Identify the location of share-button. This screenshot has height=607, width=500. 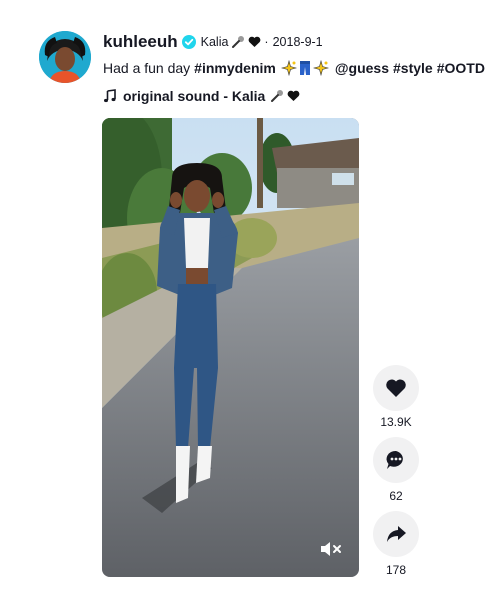
(396, 534).